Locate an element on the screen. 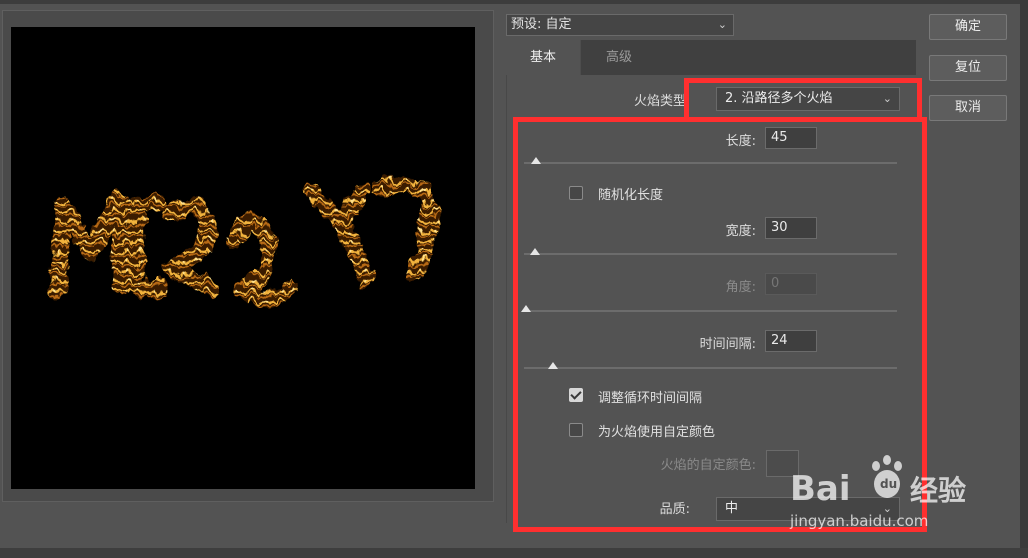  baidu-jingyan-watermark: Bai du 经验 jingyan.baidu.com is located at coordinates (883, 489).